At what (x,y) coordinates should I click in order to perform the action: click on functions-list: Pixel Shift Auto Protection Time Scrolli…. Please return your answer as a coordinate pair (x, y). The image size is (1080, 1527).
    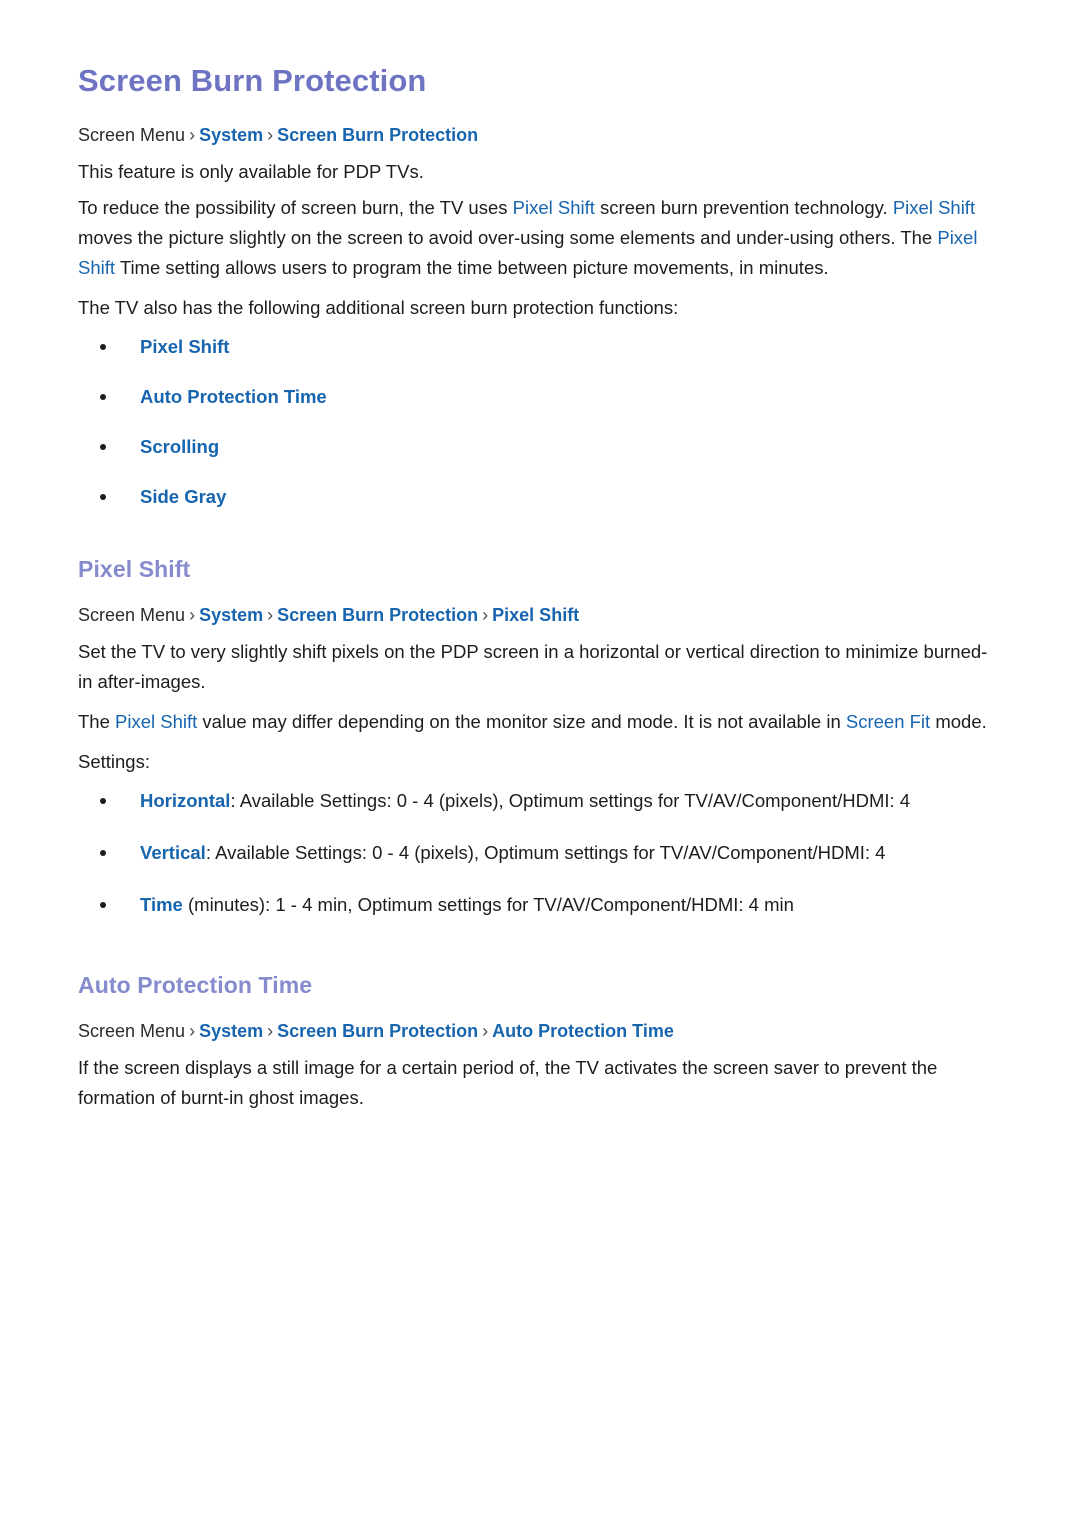
    Looking at the image, I should click on (539, 422).